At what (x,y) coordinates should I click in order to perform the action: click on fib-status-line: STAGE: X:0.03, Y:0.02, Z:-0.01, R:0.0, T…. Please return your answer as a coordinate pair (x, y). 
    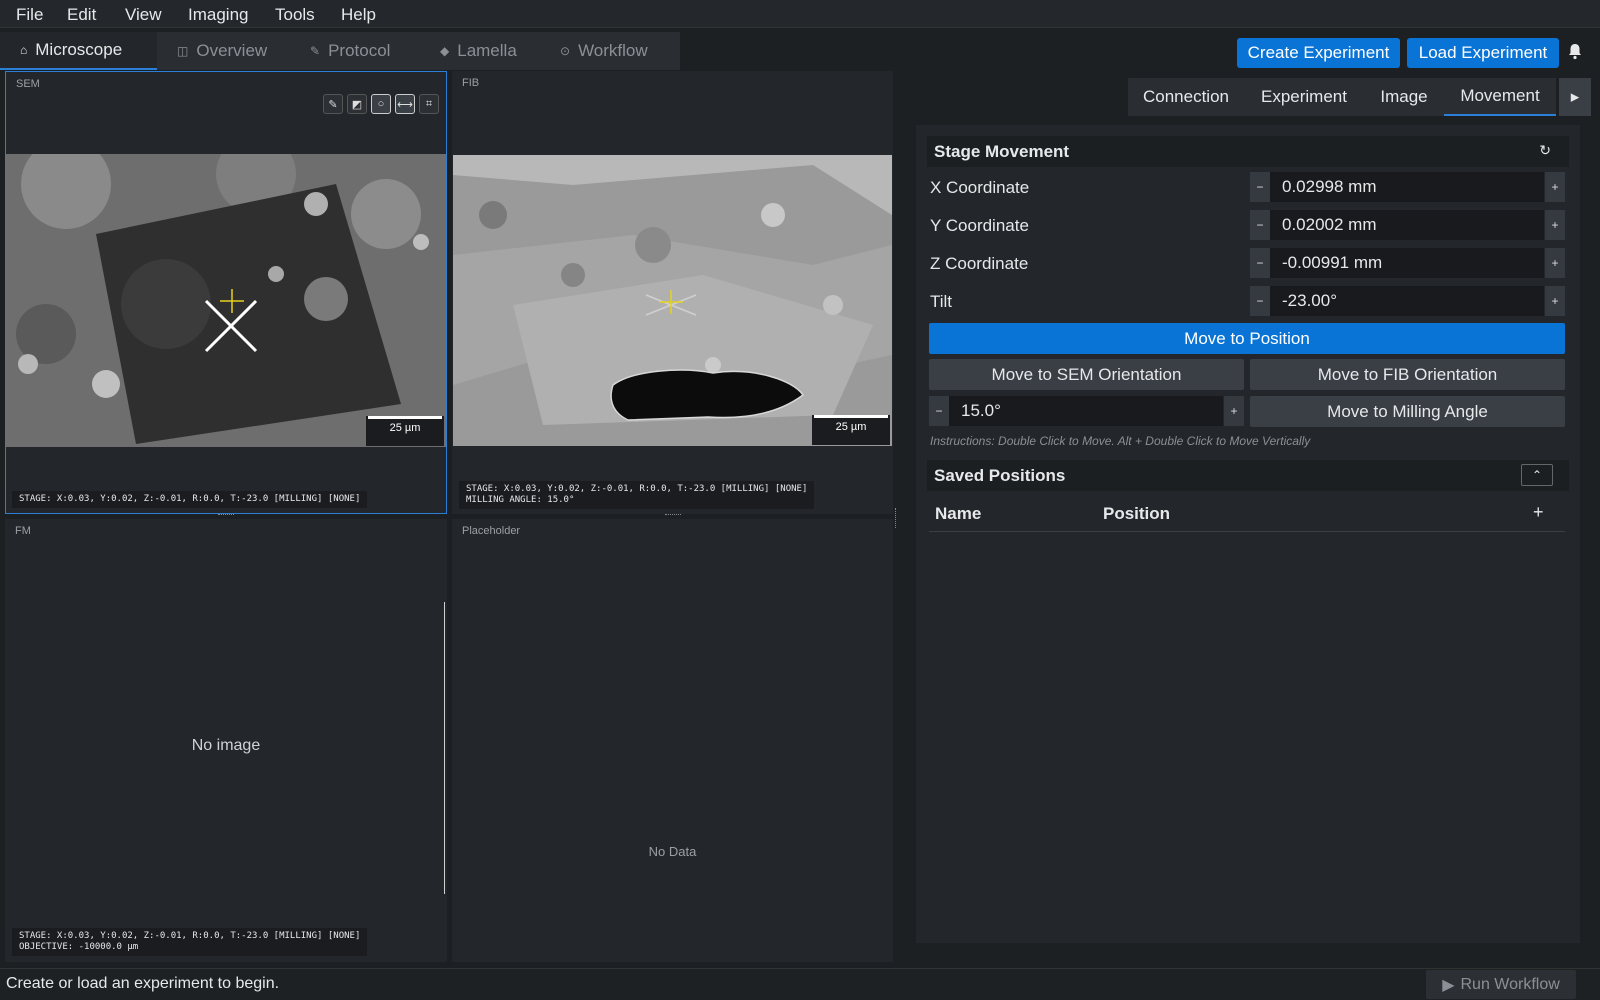
    Looking at the image, I should click on (637, 489).